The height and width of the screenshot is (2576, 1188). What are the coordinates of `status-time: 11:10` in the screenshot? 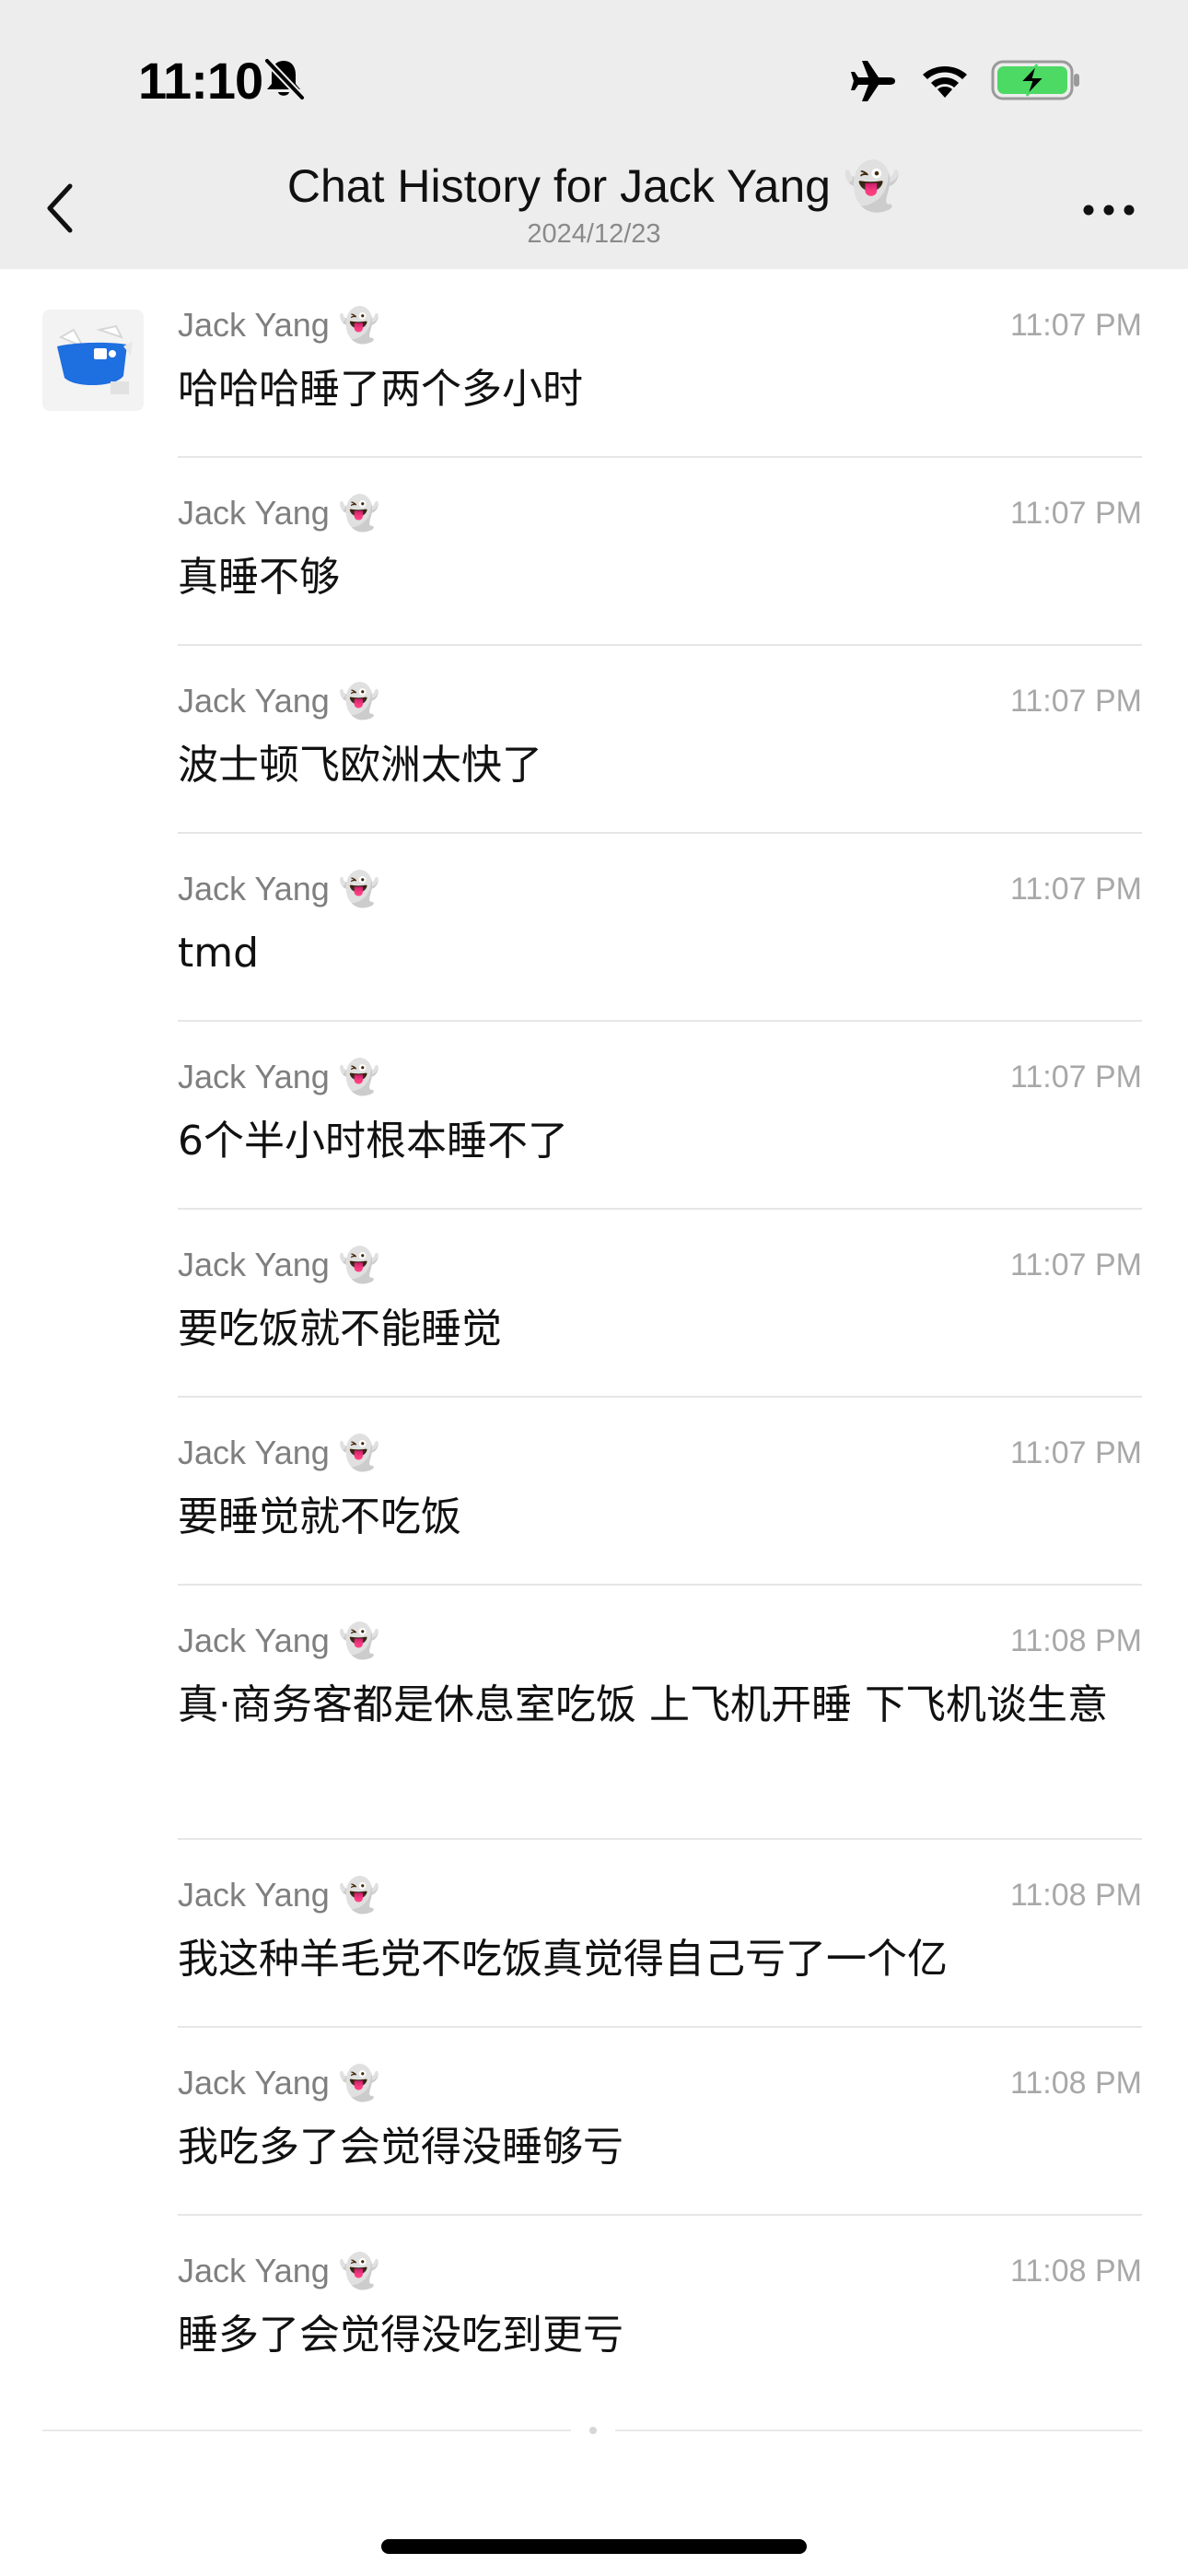 It's located at (201, 81).